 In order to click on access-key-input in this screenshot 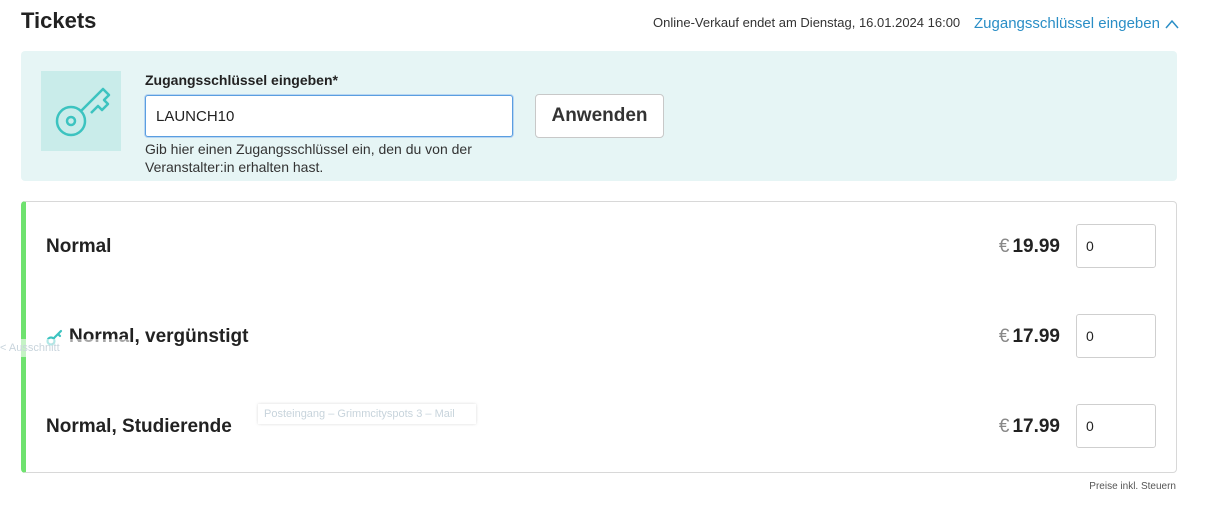, I will do `click(329, 116)`.